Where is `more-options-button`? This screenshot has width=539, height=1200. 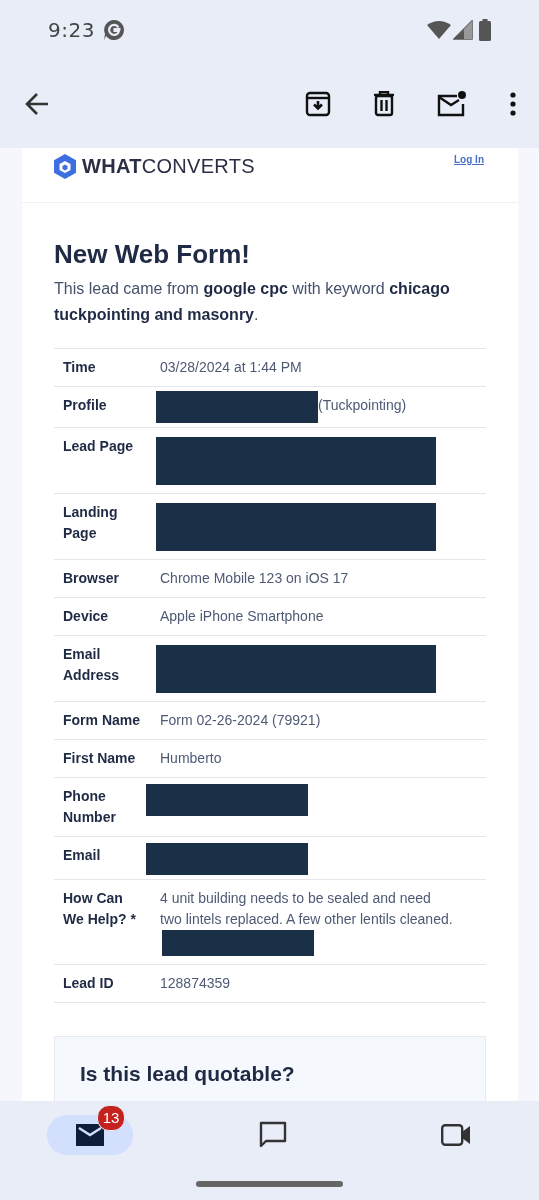 more-options-button is located at coordinates (513, 104).